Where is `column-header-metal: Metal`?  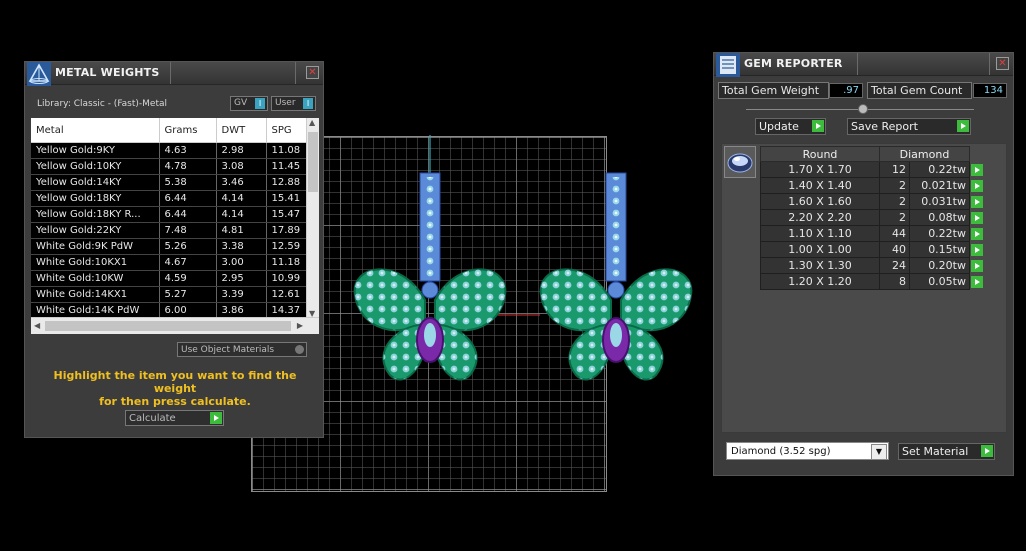
column-header-metal: Metal is located at coordinates (95, 130).